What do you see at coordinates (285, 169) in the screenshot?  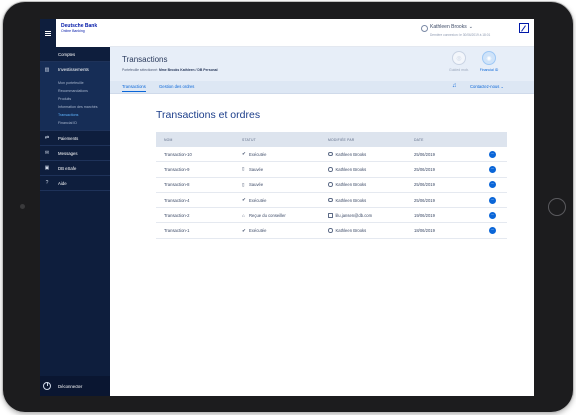 I see `transaction-status: ▯ Sauvée` at bounding box center [285, 169].